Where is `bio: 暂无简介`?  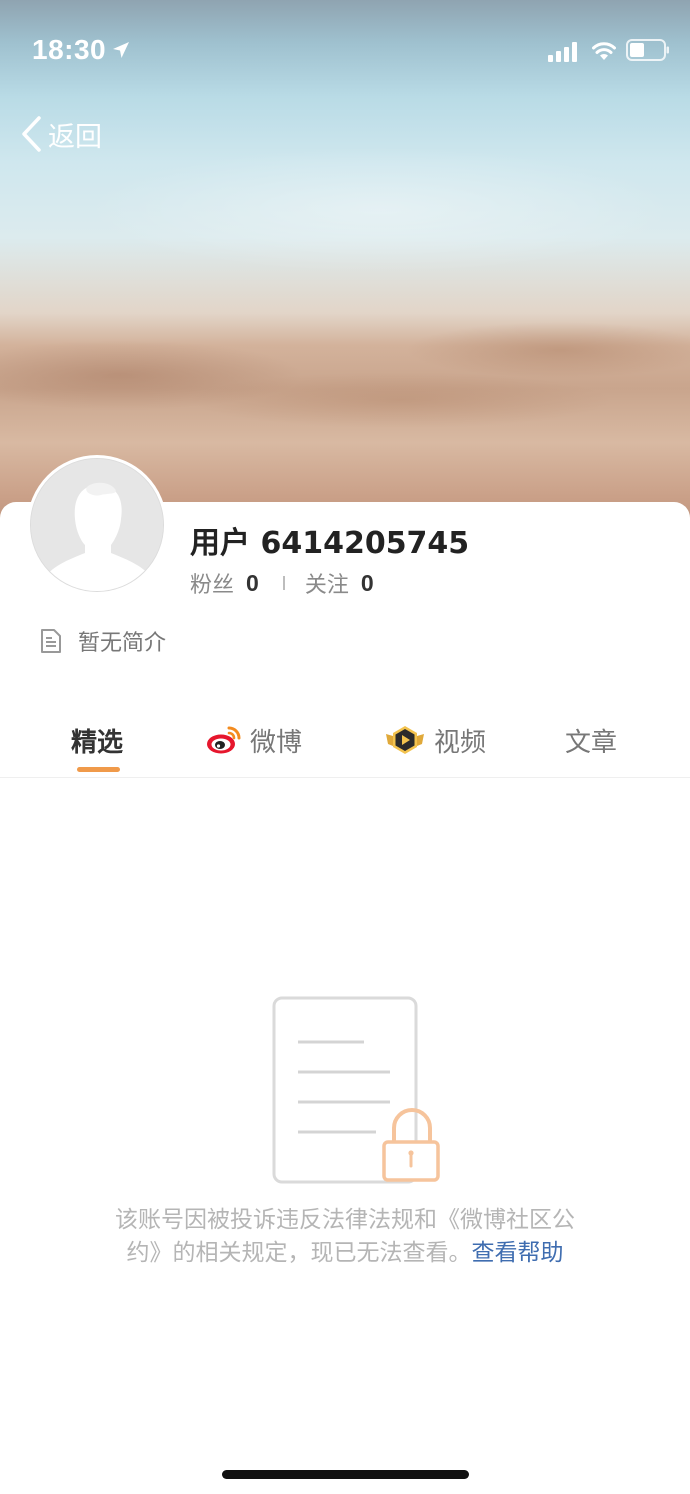 bio: 暂无简介 is located at coordinates (103, 641).